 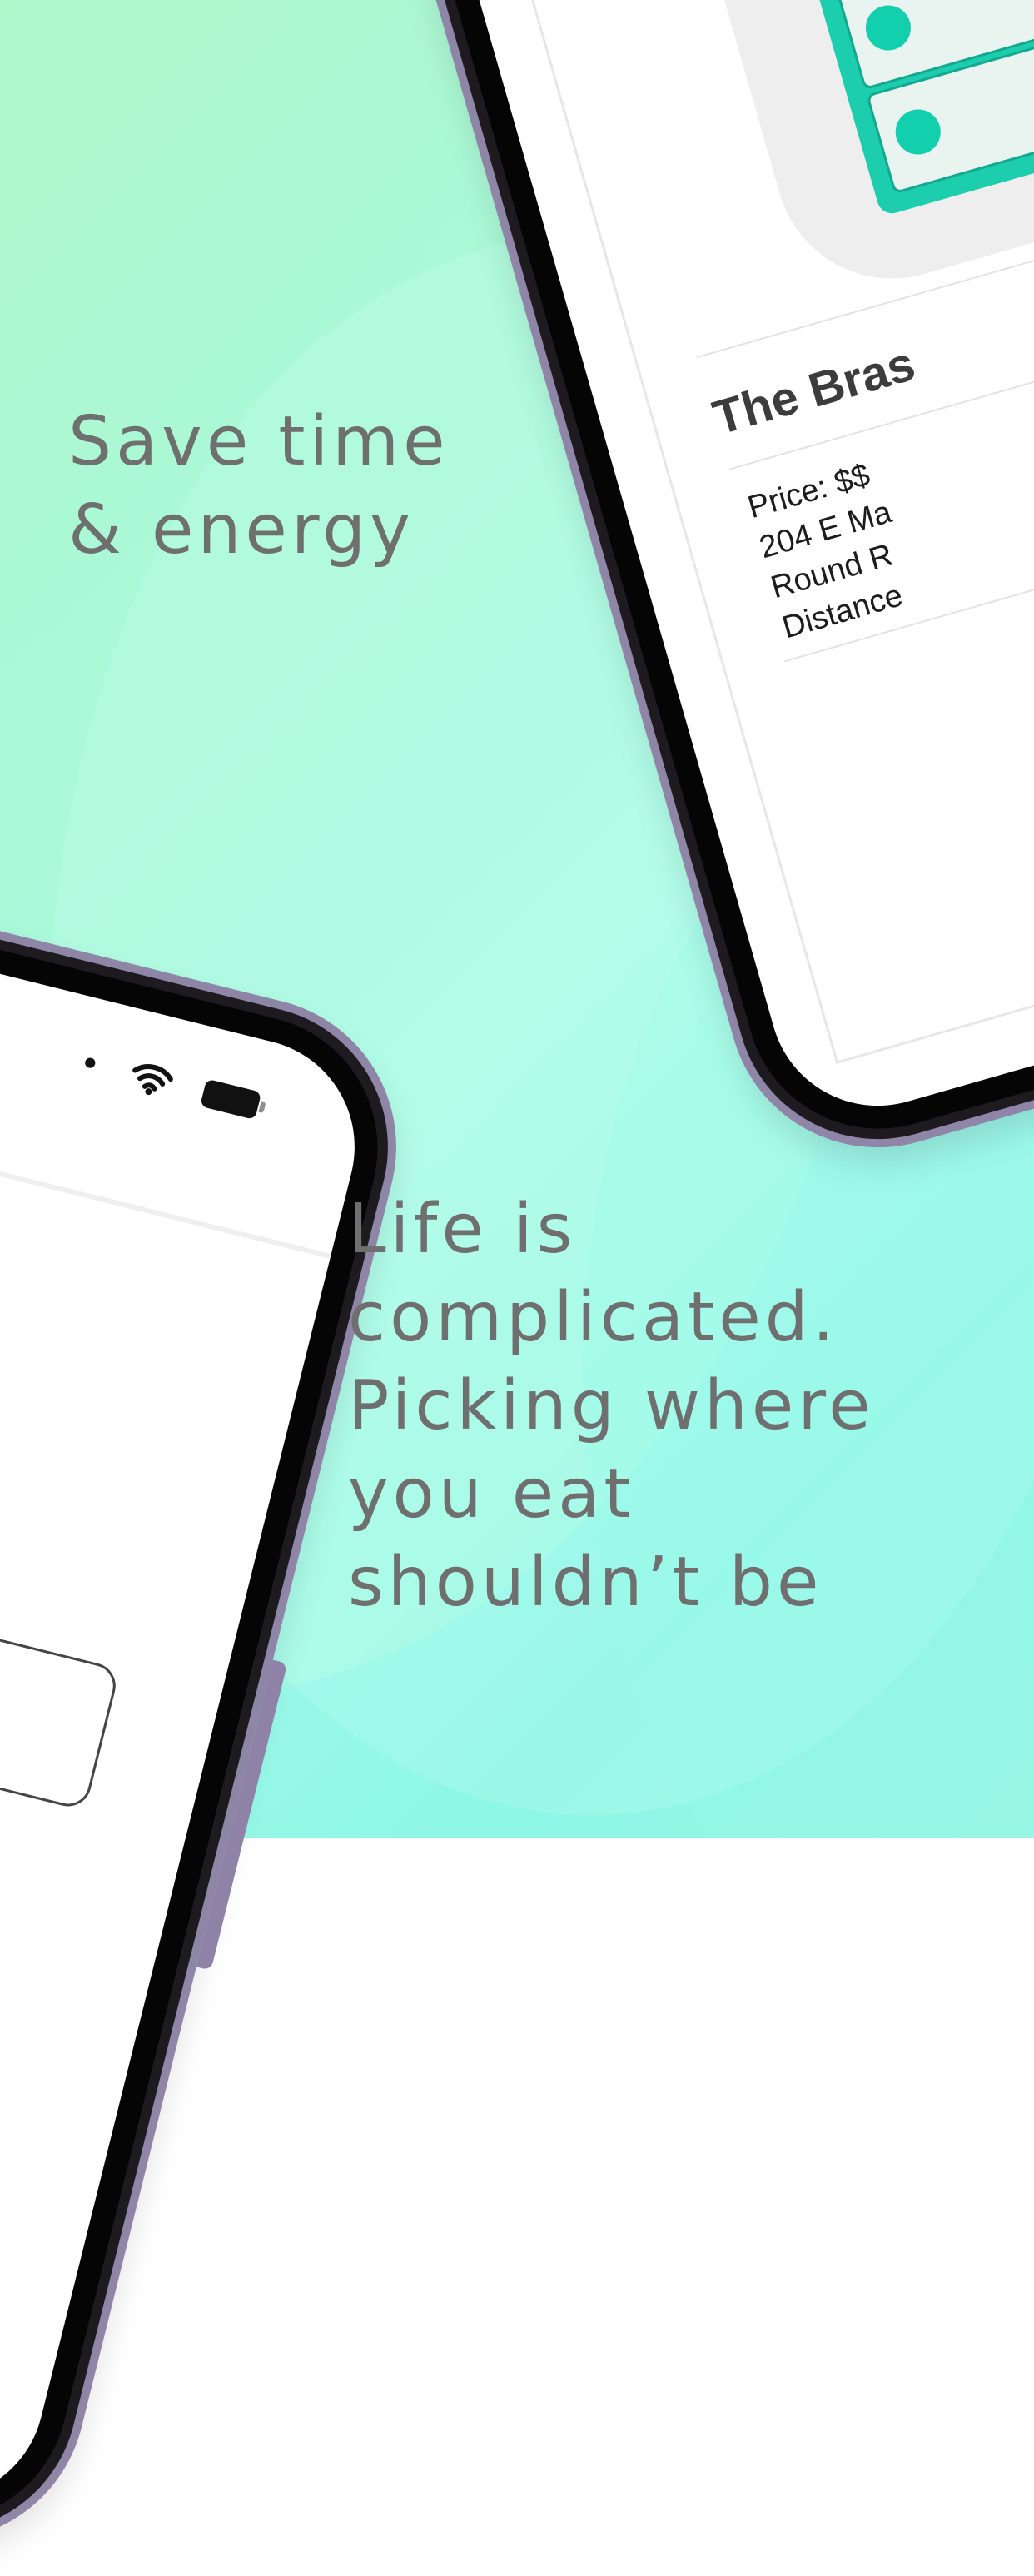 I want to click on headline-line: Save time, so click(x=259, y=441).